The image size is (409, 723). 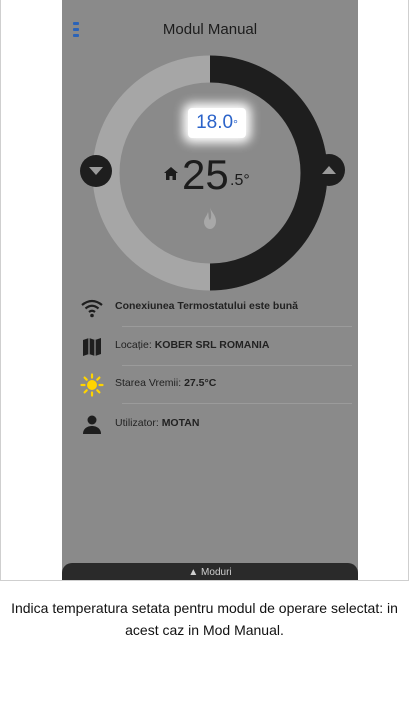 I want to click on chevron-up-icon, so click(x=329, y=170).